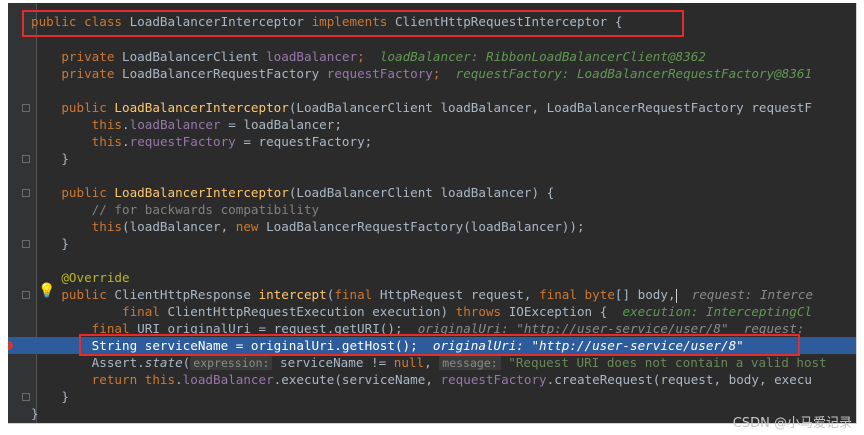 Image resolution: width=864 pixels, height=435 pixels. Describe the element at coordinates (482, 311) in the screenshot. I see `keyword: throws` at that location.